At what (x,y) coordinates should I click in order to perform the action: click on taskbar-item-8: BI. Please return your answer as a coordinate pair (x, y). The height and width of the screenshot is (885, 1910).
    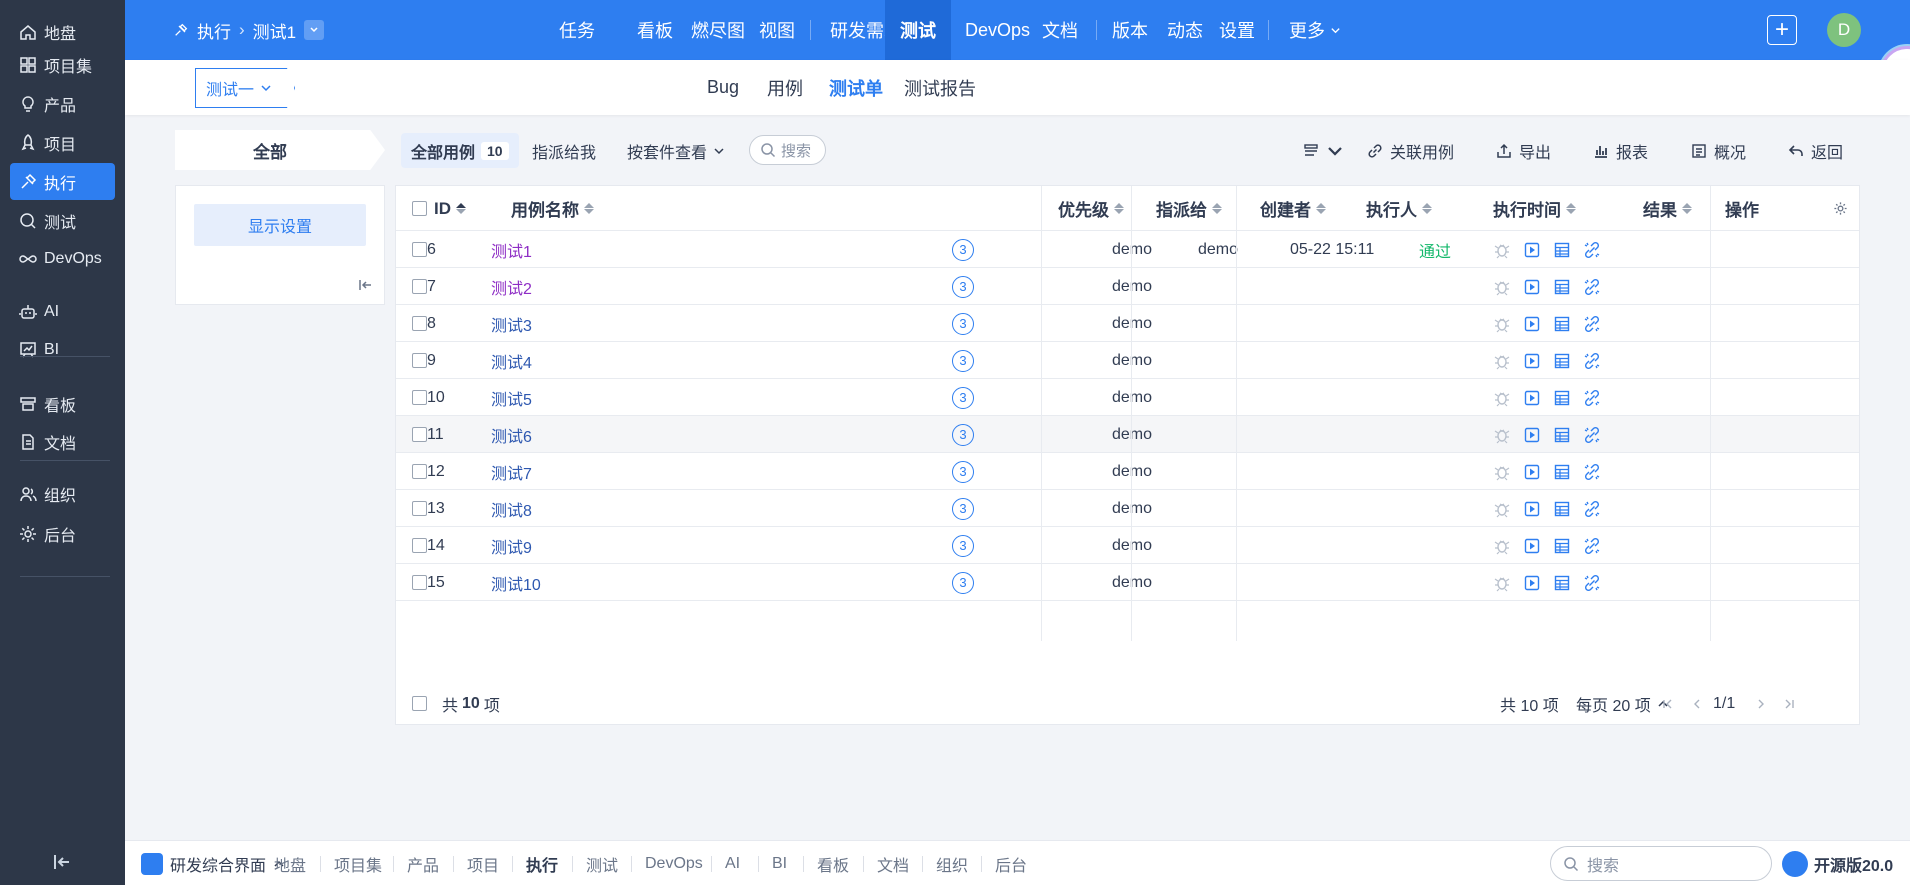
    Looking at the image, I should click on (779, 863).